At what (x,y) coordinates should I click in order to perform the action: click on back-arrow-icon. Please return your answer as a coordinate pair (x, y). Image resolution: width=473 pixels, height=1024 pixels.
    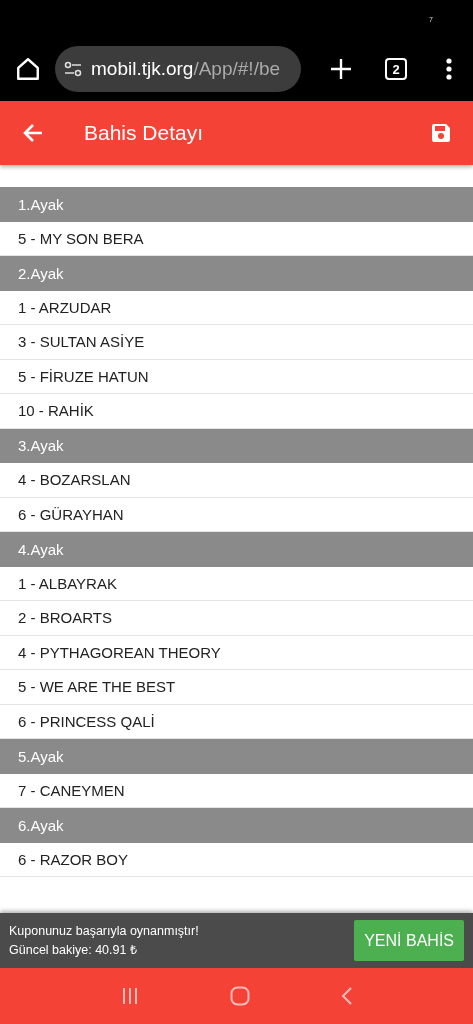
    Looking at the image, I should click on (33, 133).